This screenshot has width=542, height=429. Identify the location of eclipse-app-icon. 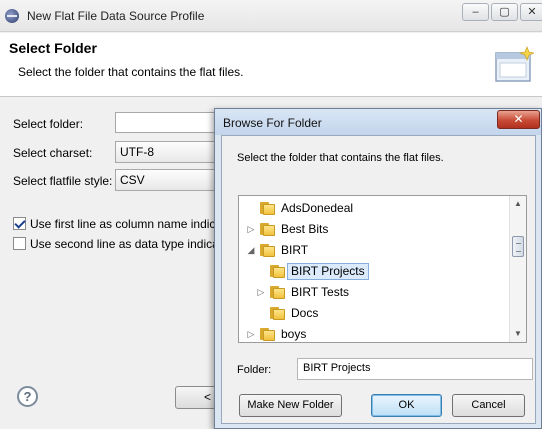
(12, 16).